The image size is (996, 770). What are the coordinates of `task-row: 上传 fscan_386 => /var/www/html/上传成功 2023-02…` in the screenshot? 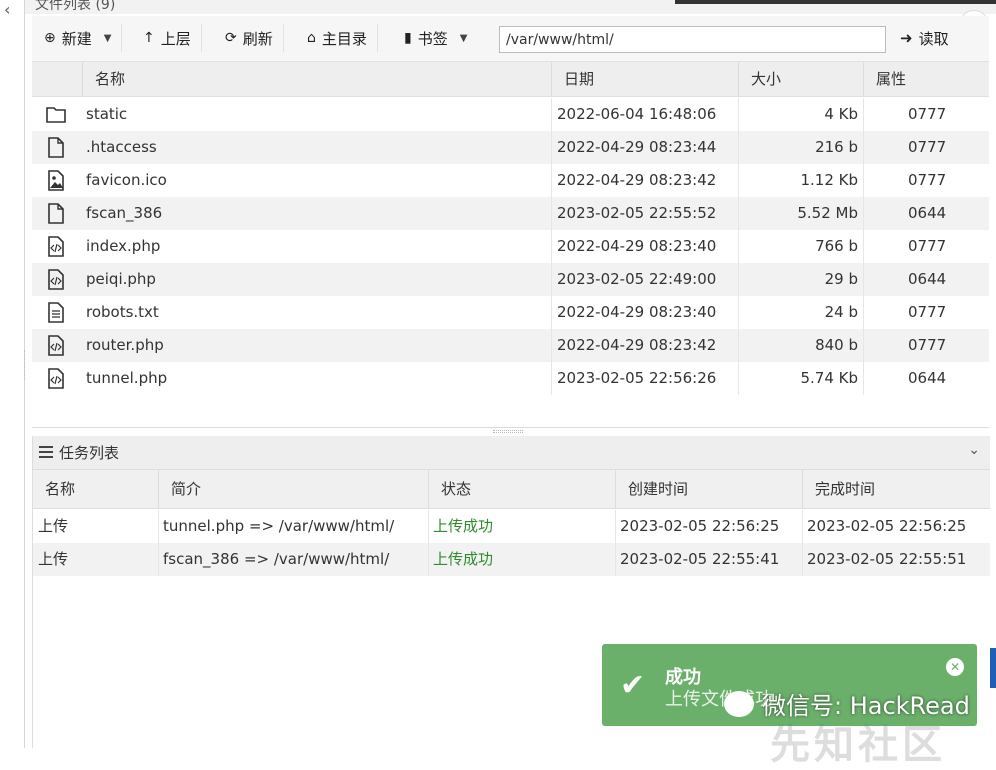 It's located at (511, 559).